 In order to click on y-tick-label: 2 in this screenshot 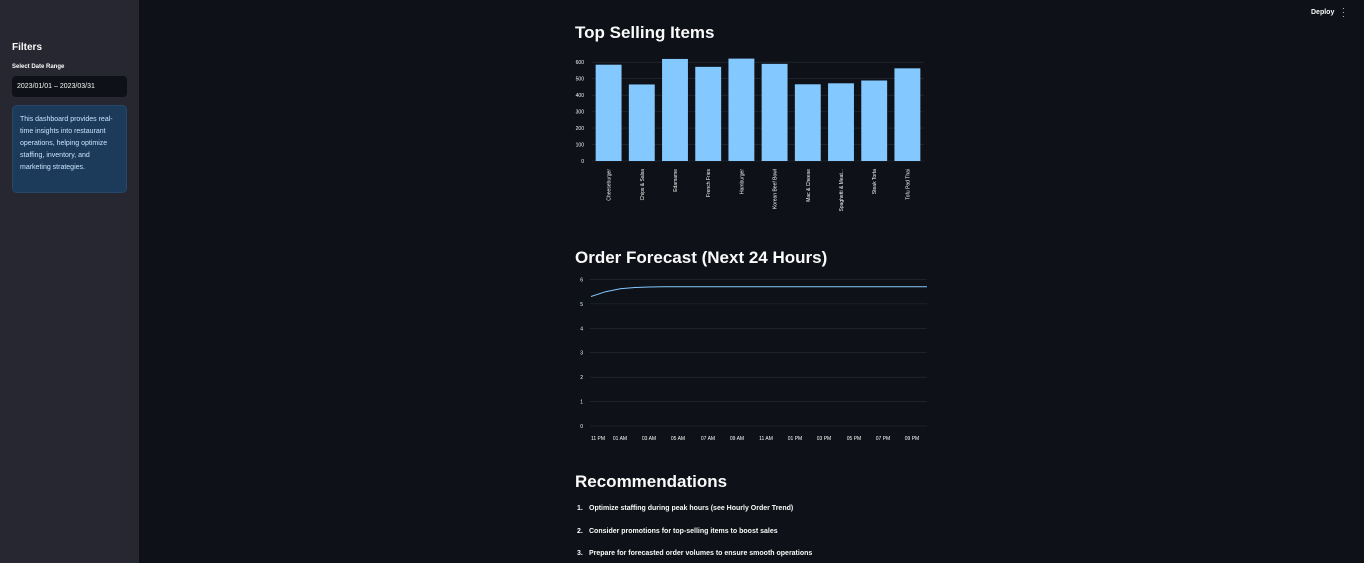, I will do `click(581, 378)`.